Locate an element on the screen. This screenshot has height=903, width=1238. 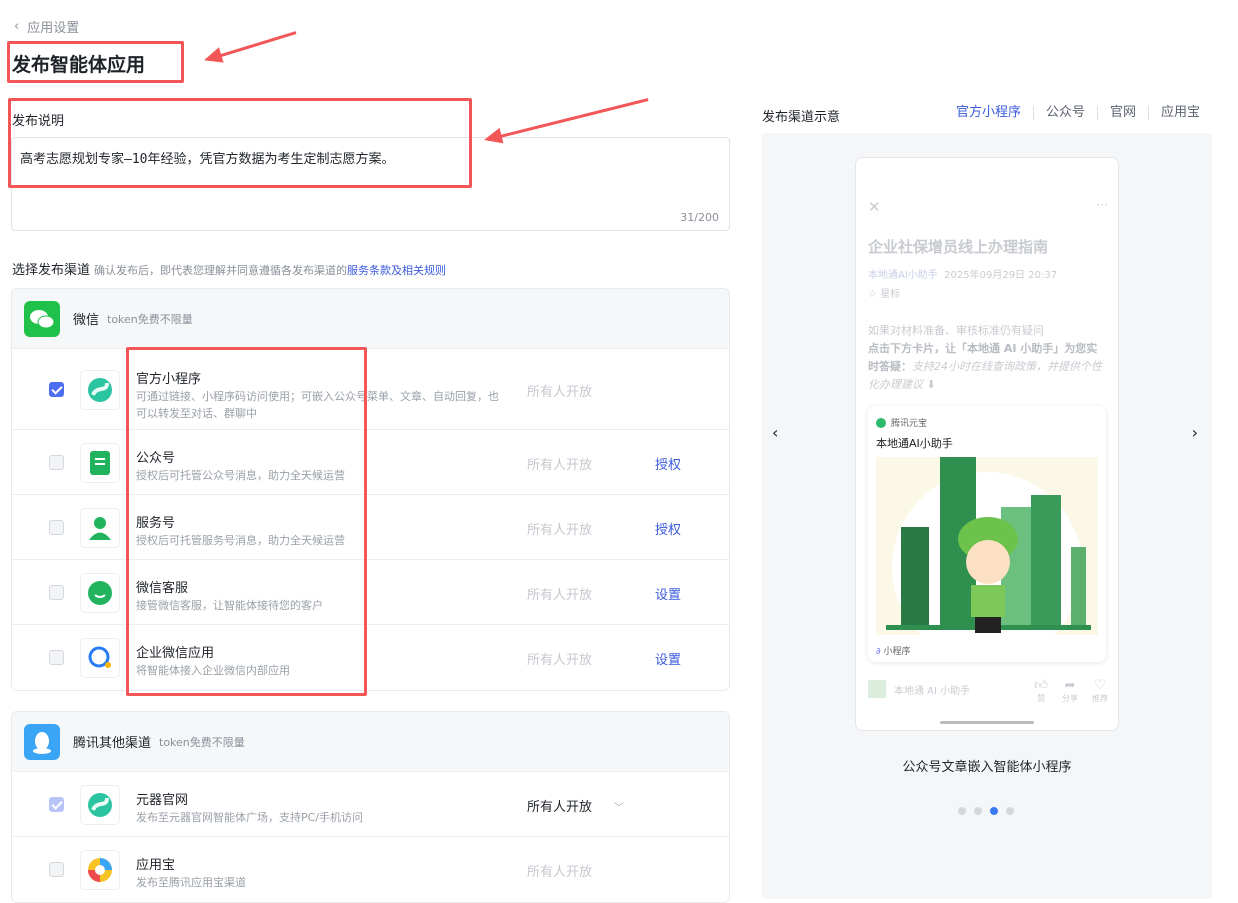
article-date: 2025年09月29日 20:37 is located at coordinates (1001, 275).